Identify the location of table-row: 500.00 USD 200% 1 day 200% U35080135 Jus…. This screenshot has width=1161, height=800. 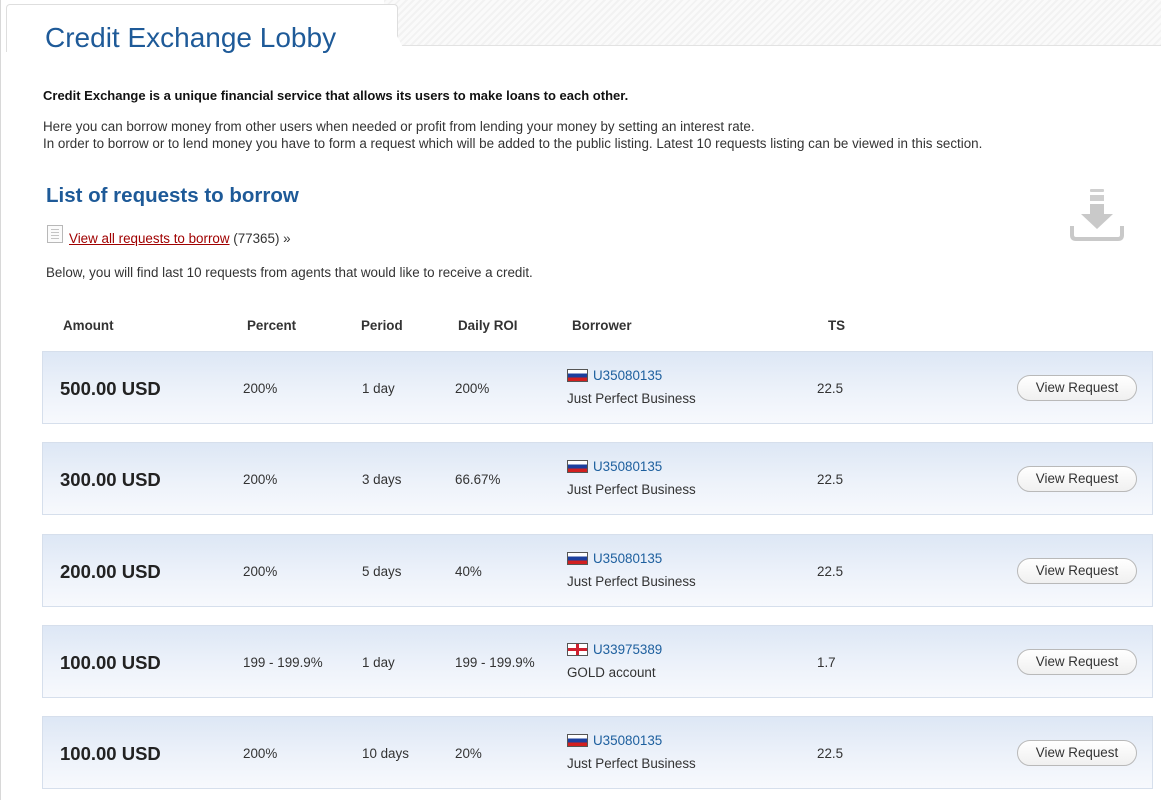
(597, 387).